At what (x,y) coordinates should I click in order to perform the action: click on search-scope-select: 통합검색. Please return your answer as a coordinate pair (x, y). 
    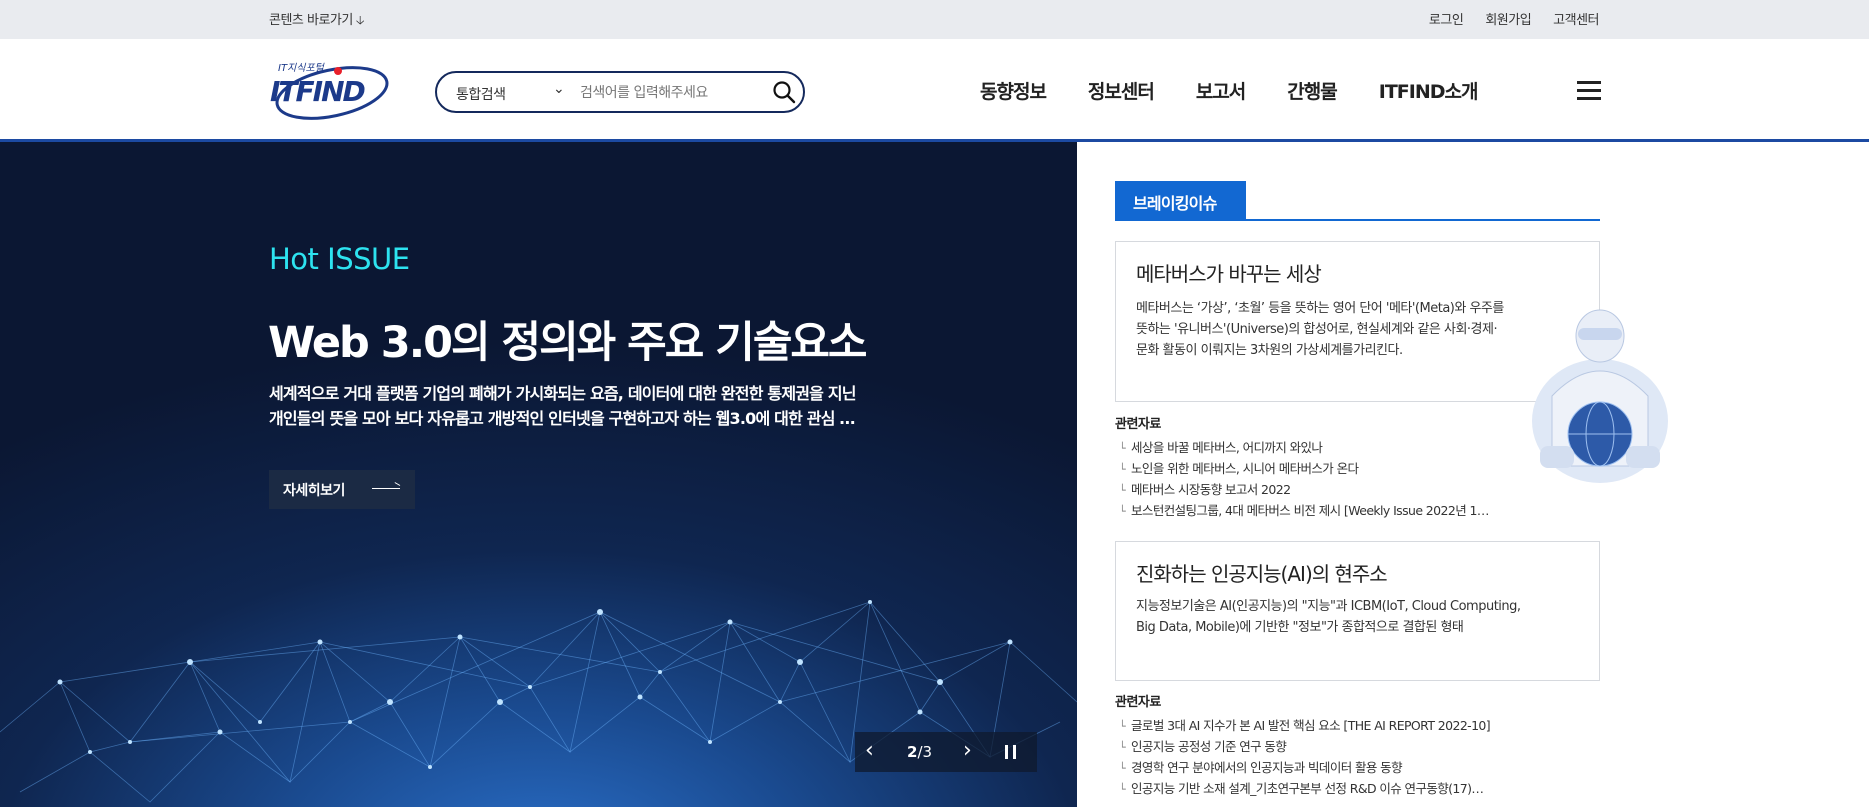
    Looking at the image, I should click on (481, 94).